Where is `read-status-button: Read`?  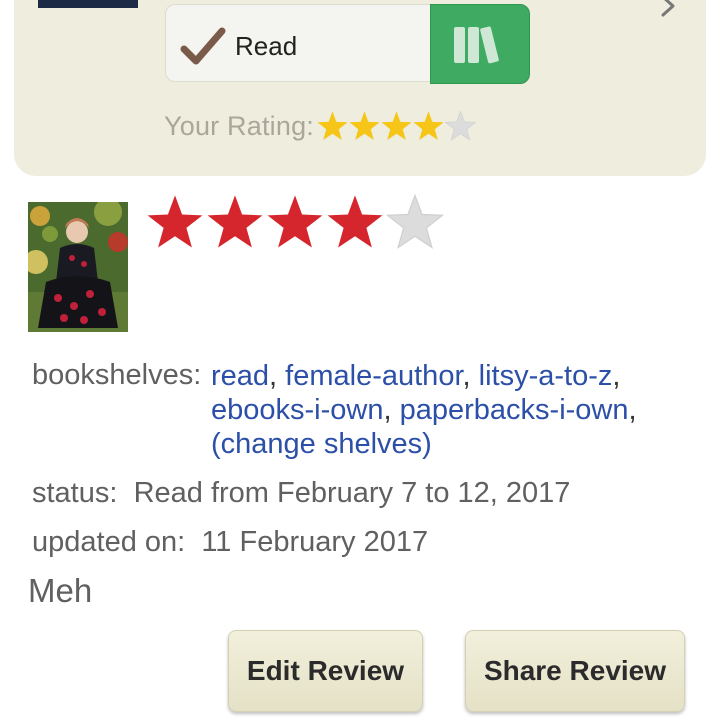
read-status-button: Read is located at coordinates (297, 43).